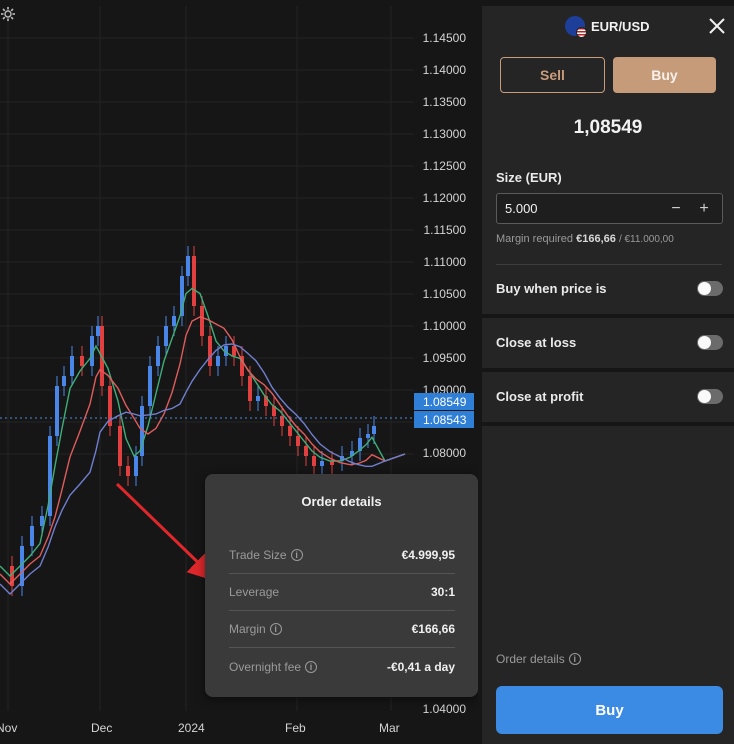 The height and width of the screenshot is (744, 734). I want to click on close-at-profit-row: Close at profit, so click(609, 396).